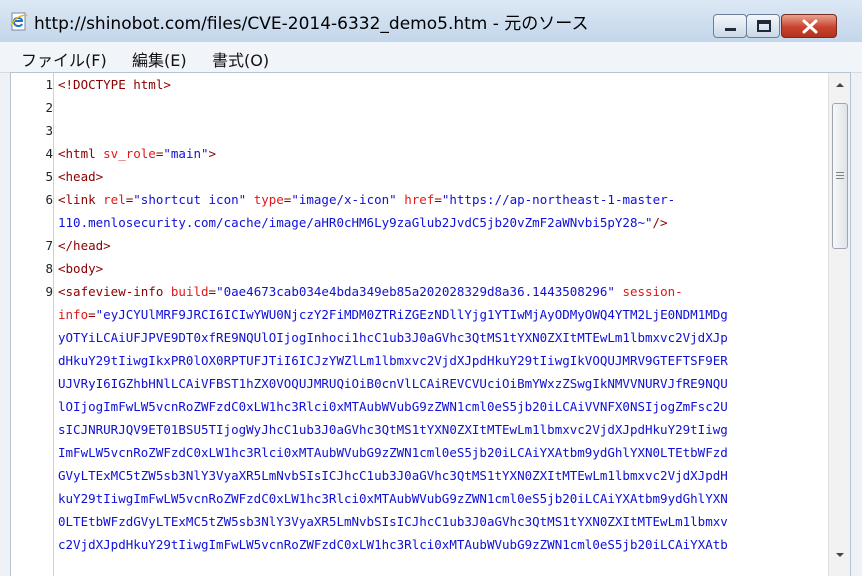 The height and width of the screenshot is (576, 862). I want to click on maximize-button, so click(763, 26).